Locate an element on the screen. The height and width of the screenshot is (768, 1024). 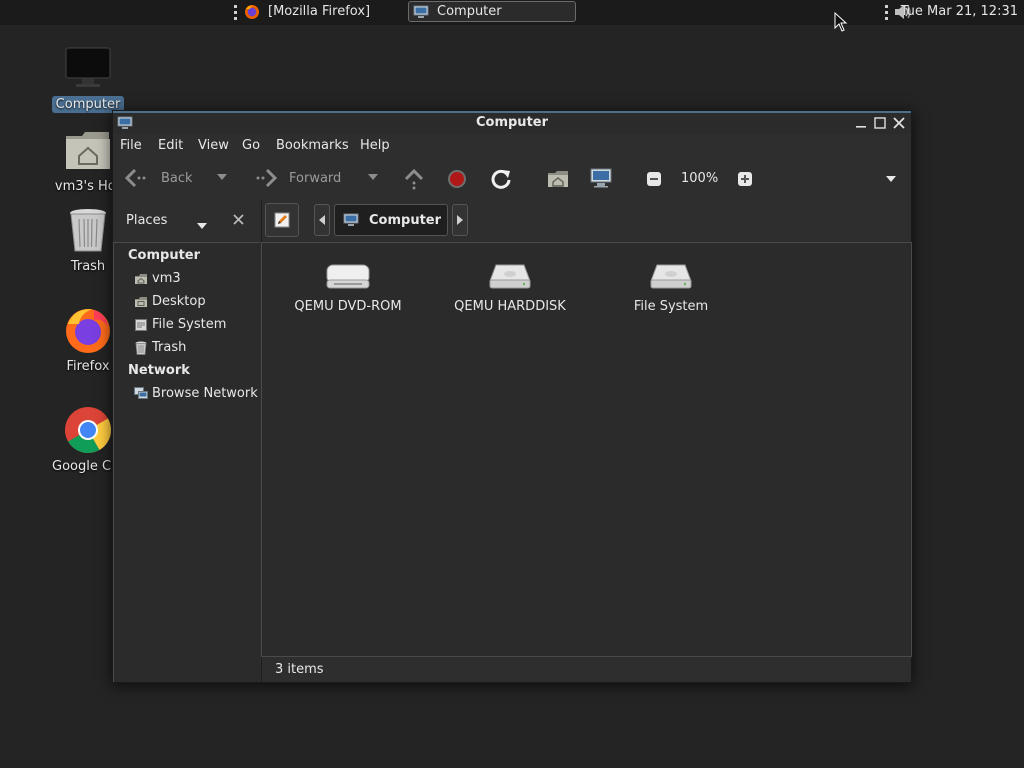
minimize-button is located at coordinates (861, 123).